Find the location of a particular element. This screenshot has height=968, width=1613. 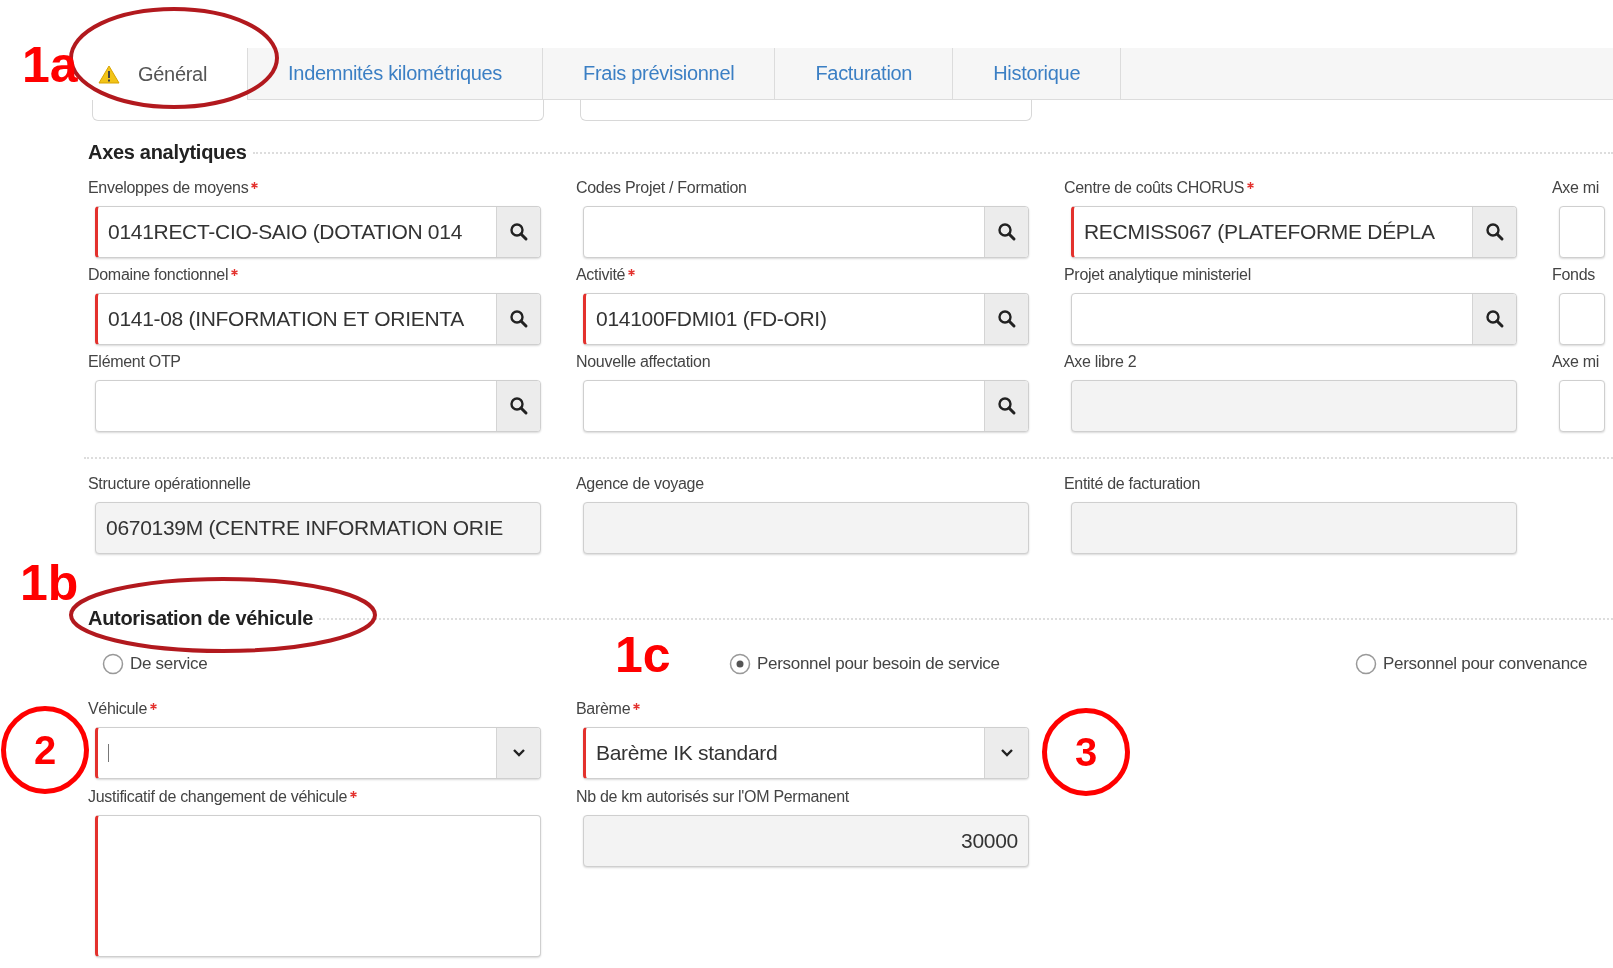

field-value: RECMISS067 (PLATEFORME DÉPLA is located at coordinates (1259, 232).